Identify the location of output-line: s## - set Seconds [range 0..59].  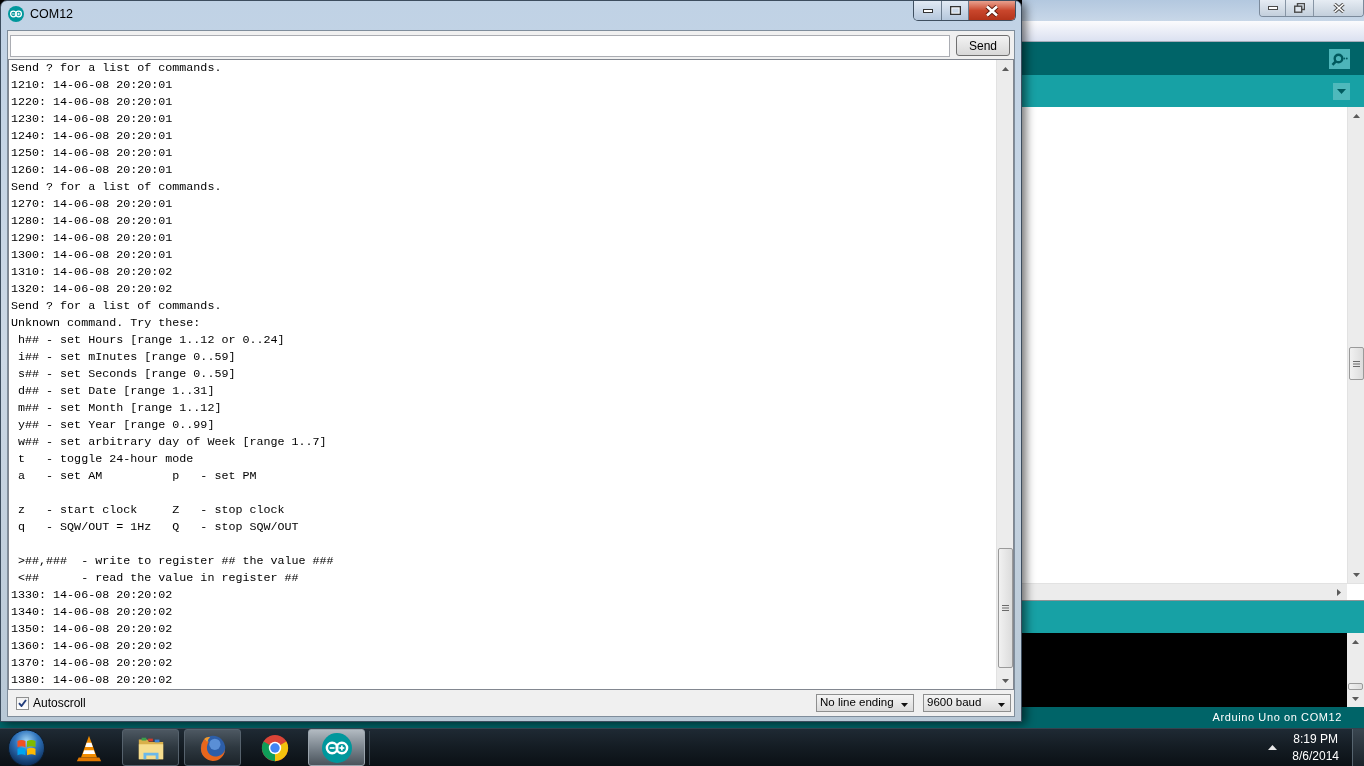
(126, 374).